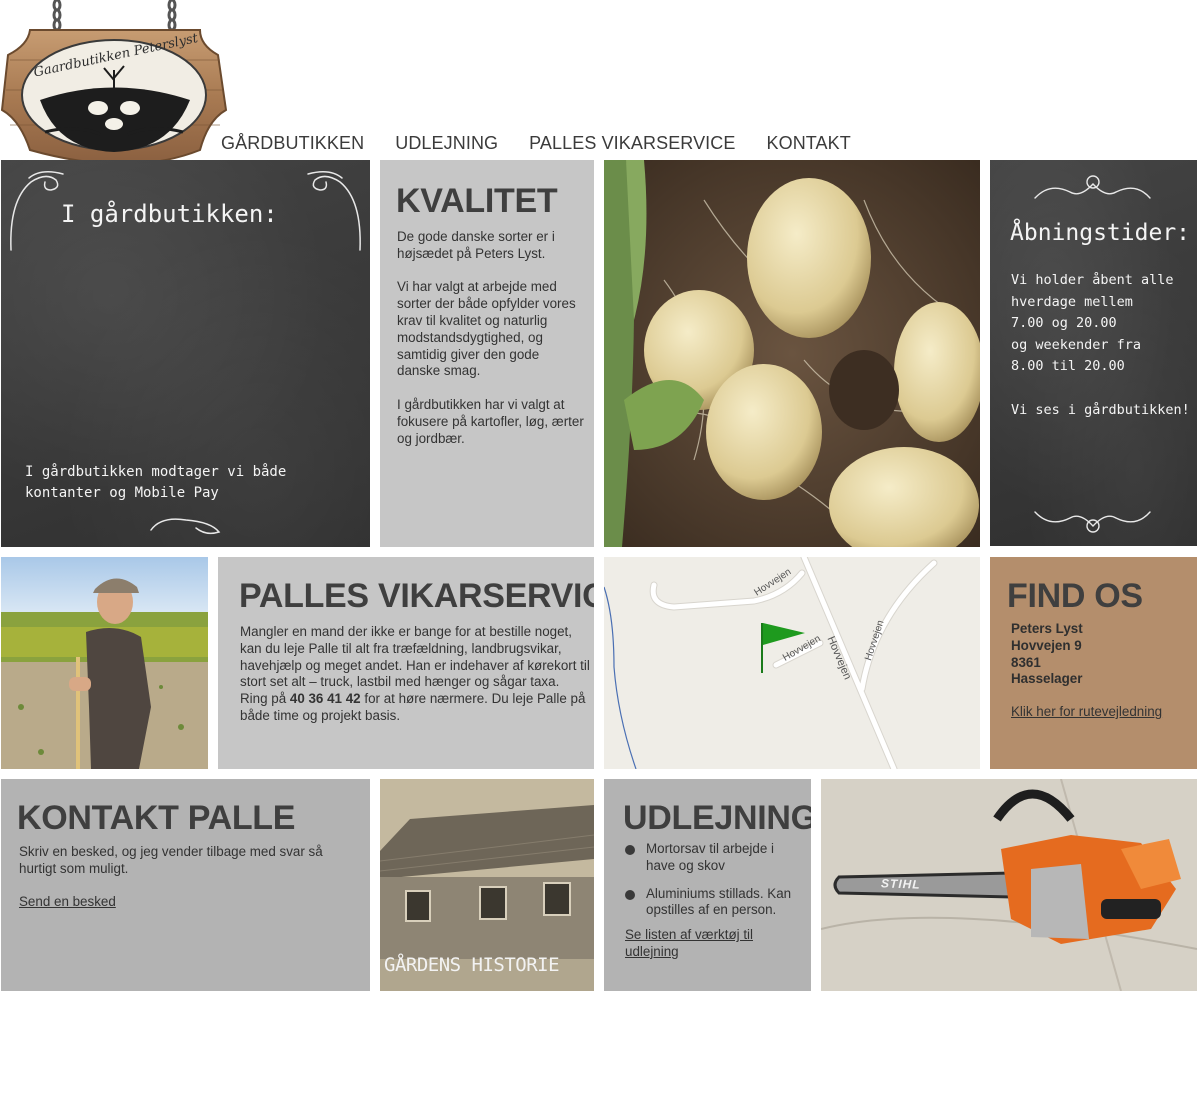 The height and width of the screenshot is (1100, 1198). I want to click on palle-photo, so click(104, 663).